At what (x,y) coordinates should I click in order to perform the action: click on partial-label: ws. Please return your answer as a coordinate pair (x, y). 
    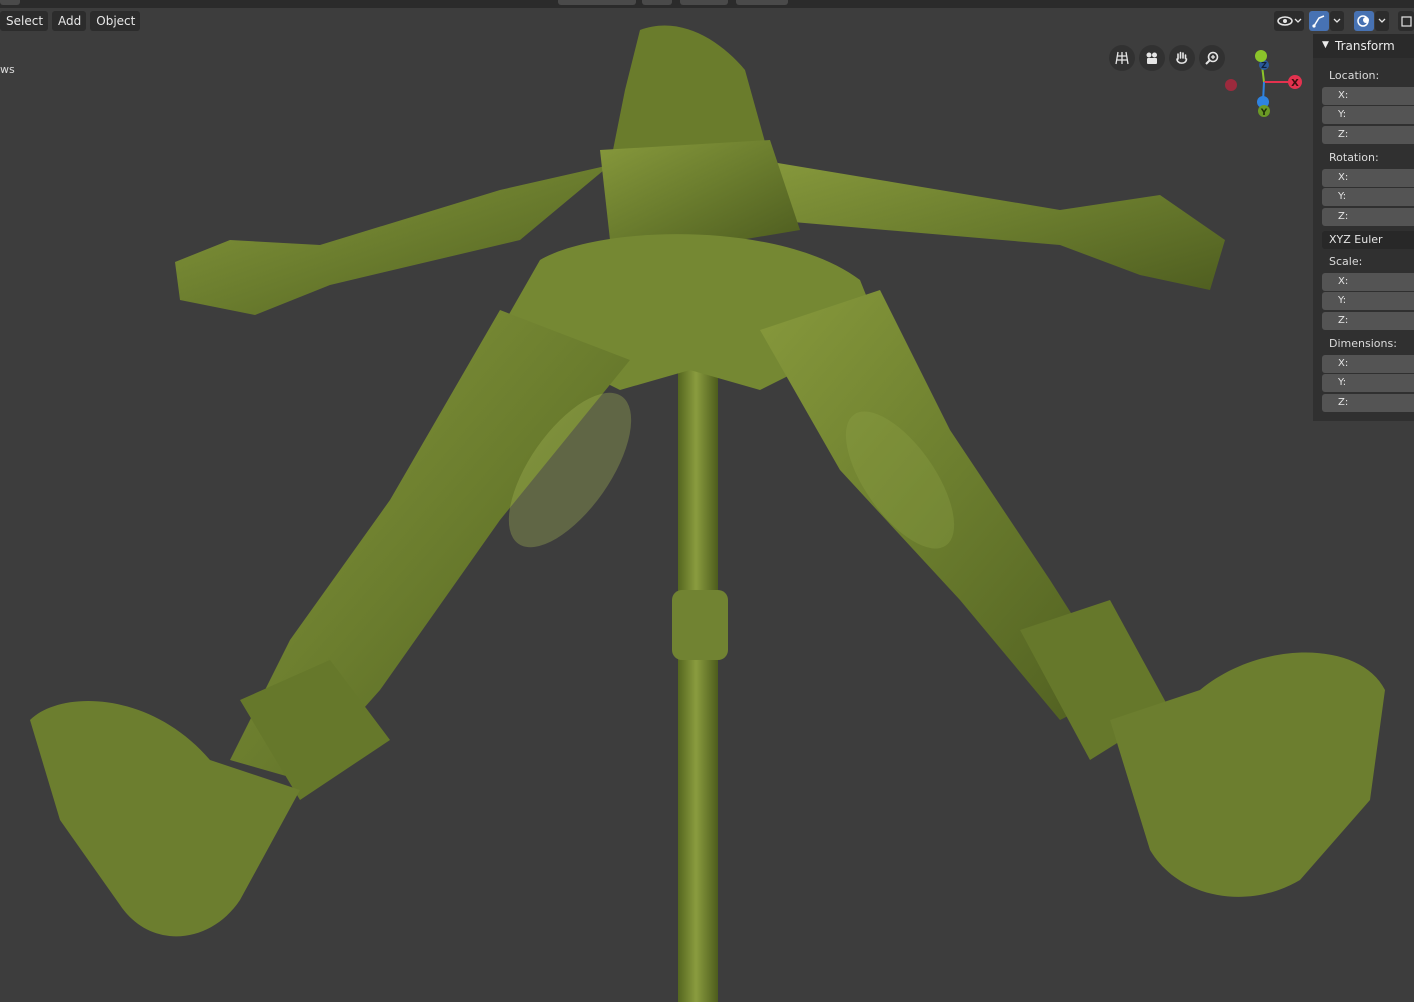
    Looking at the image, I should click on (7, 69).